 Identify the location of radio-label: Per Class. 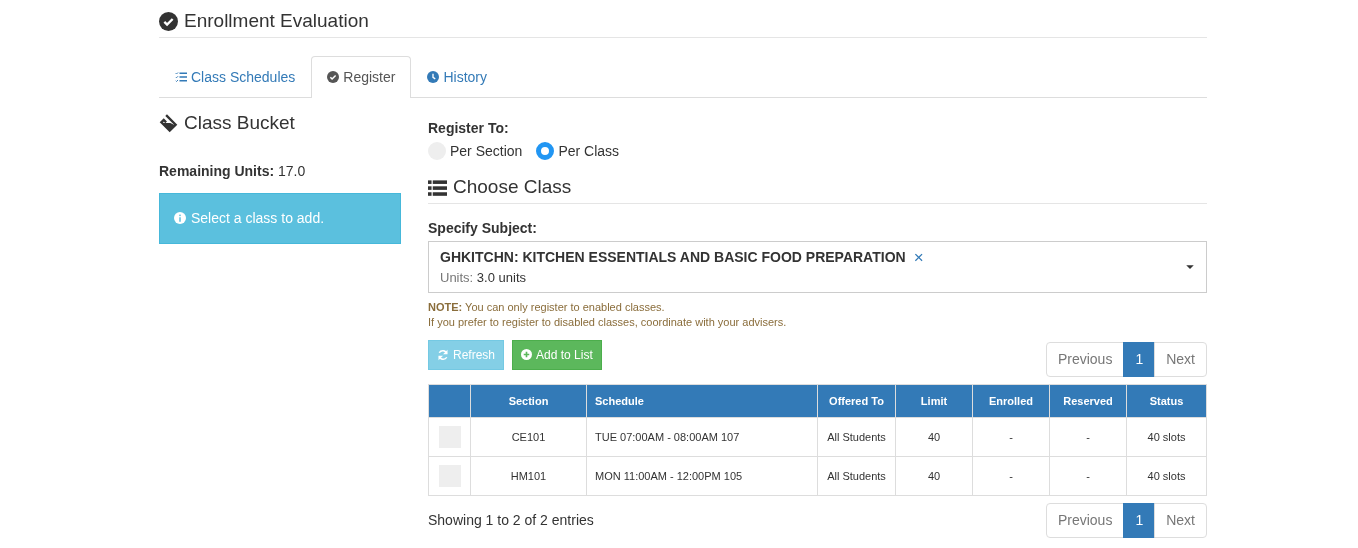
(589, 151).